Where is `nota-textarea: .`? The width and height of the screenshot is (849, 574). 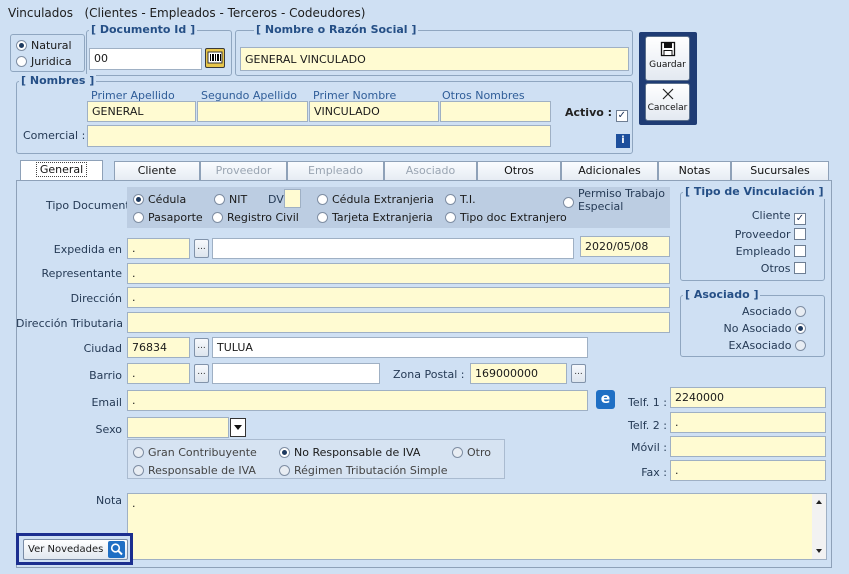 nota-textarea: . is located at coordinates (477, 526).